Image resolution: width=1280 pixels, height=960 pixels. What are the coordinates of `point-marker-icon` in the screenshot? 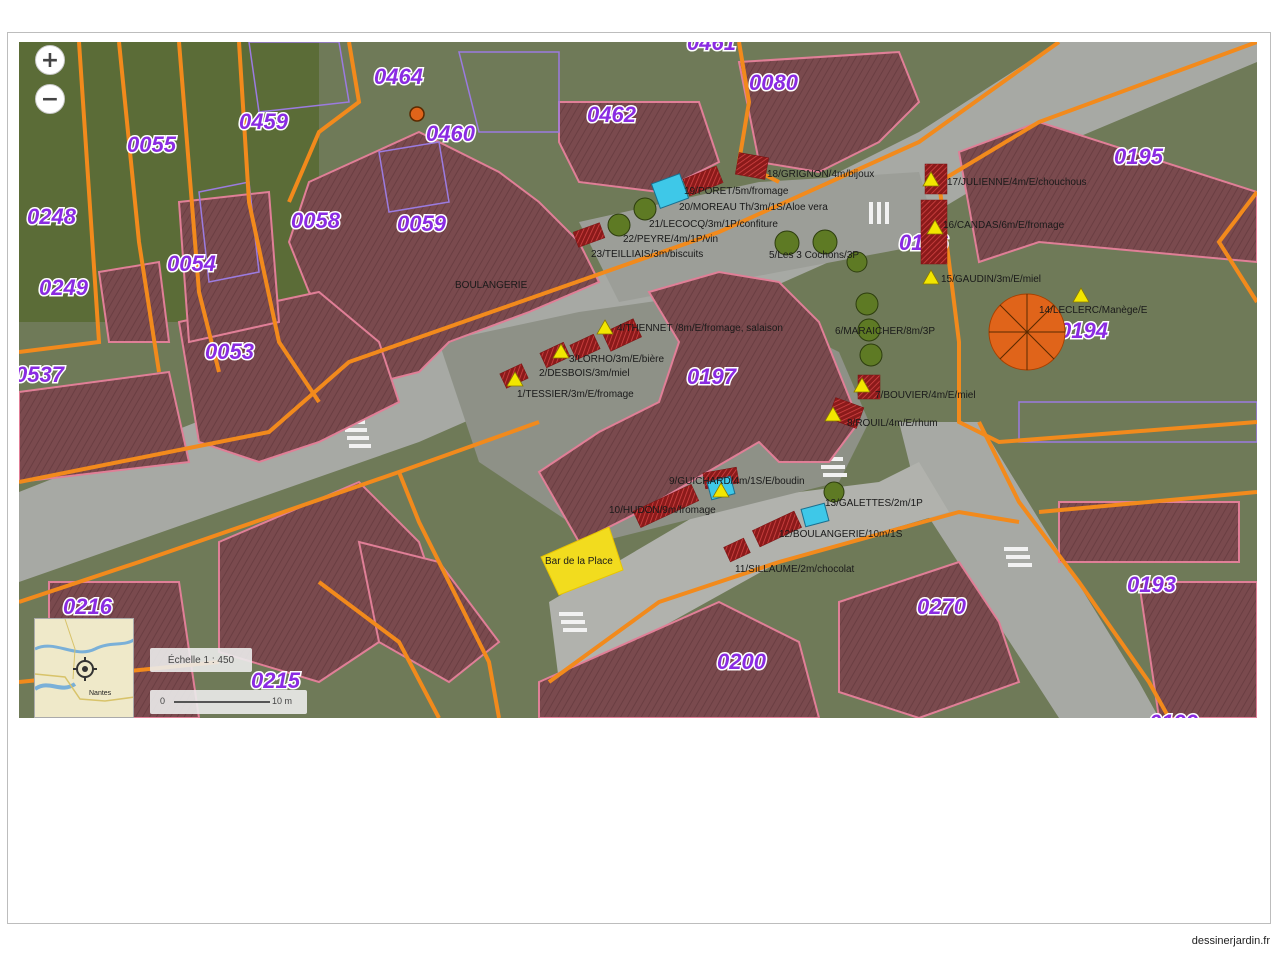 It's located at (417, 114).